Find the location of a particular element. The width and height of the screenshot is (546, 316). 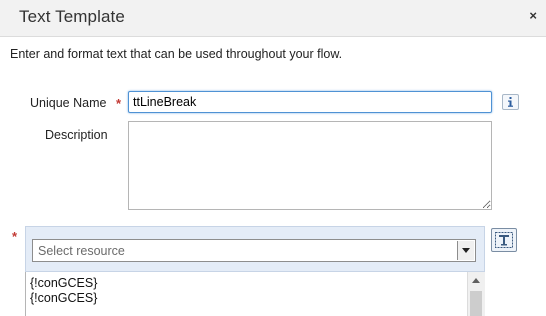

dialog-title: Text Template is located at coordinates (72, 16).